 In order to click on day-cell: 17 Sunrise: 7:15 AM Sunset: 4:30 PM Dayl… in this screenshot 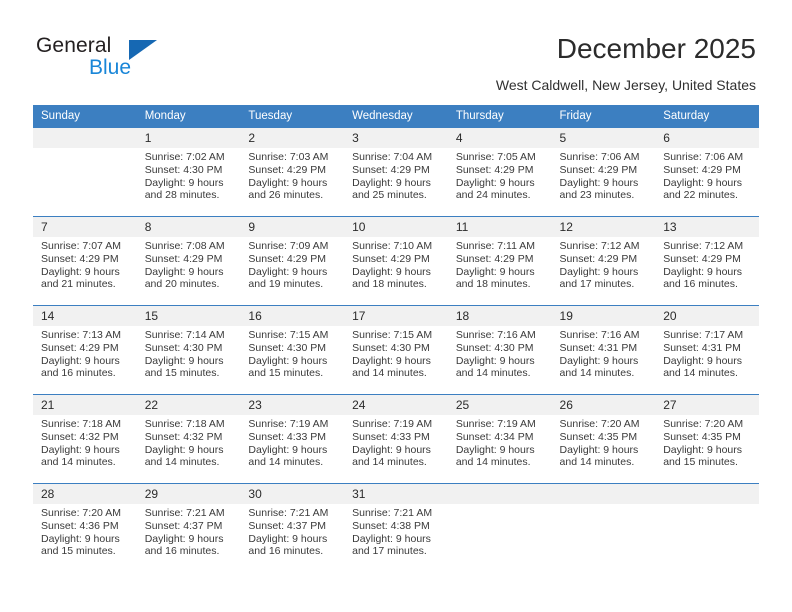, I will do `click(396, 350)`.